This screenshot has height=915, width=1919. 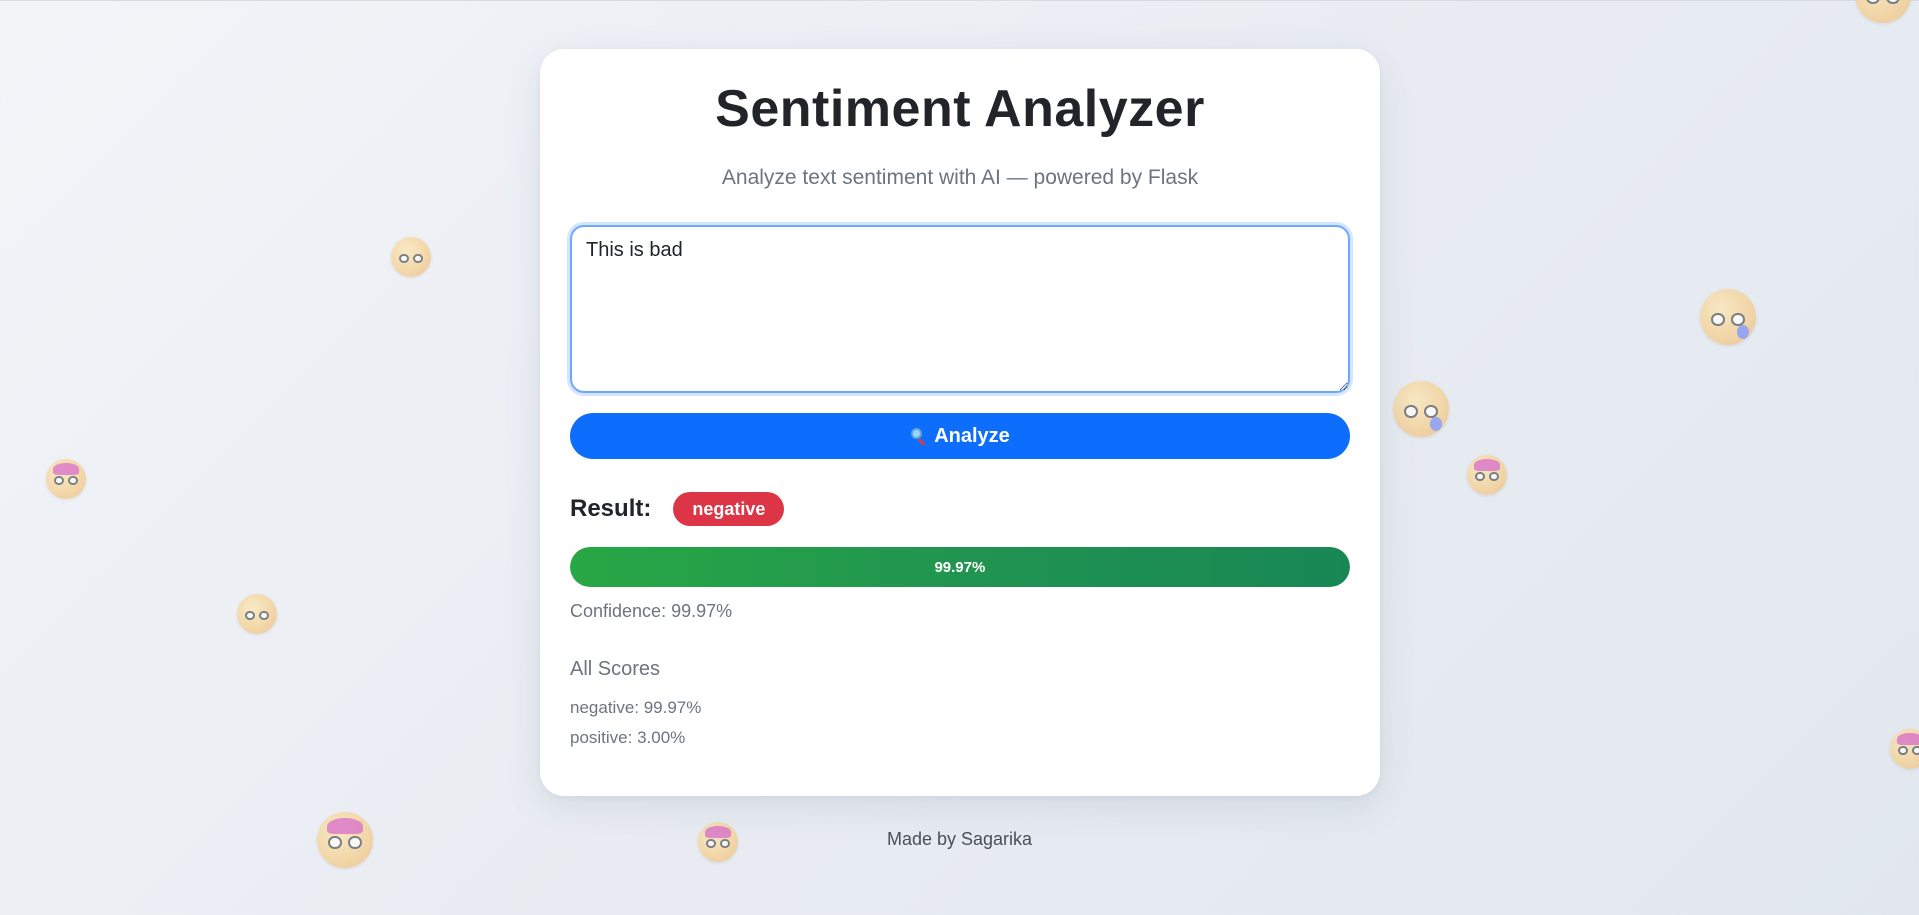 What do you see at coordinates (919, 436) in the screenshot?
I see `magnifying-glass-icon` at bounding box center [919, 436].